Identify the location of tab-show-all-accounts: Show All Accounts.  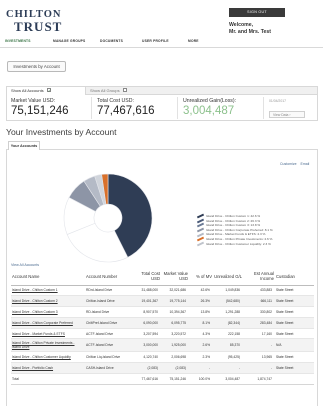
(46, 91).